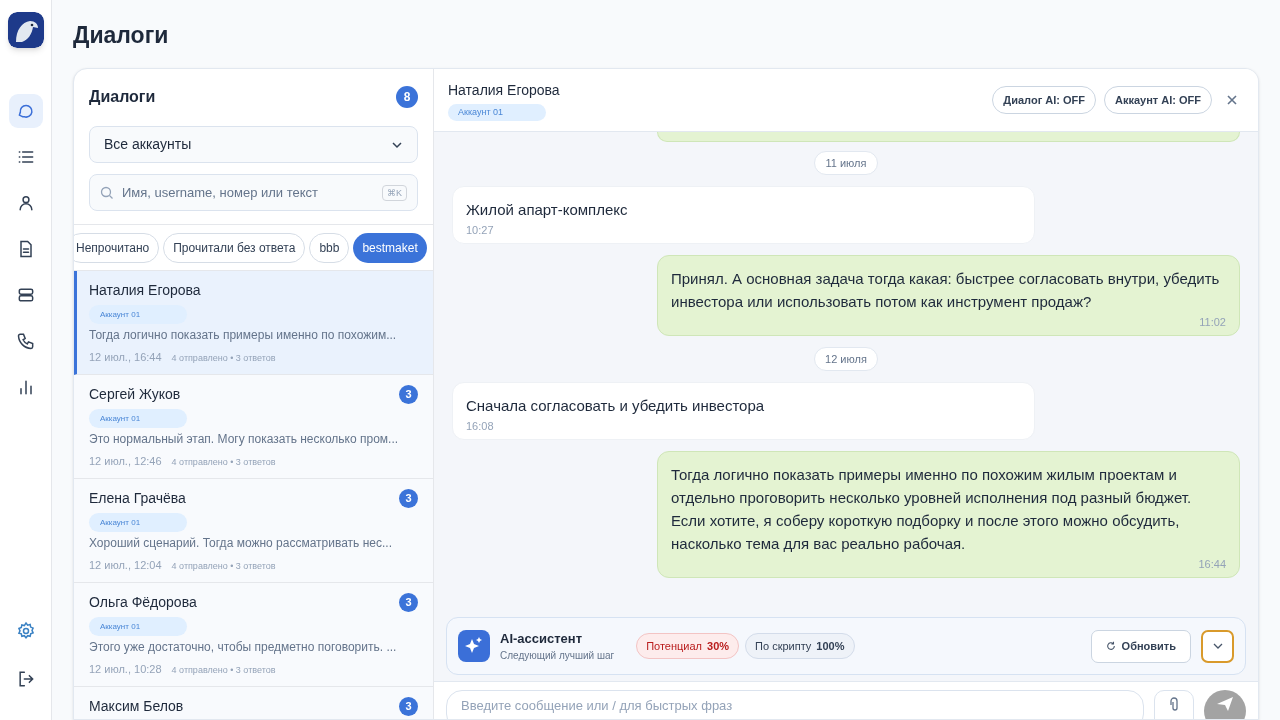 The height and width of the screenshot is (720, 1280). I want to click on message-text: Жилой апарт-комплекс, so click(547, 210).